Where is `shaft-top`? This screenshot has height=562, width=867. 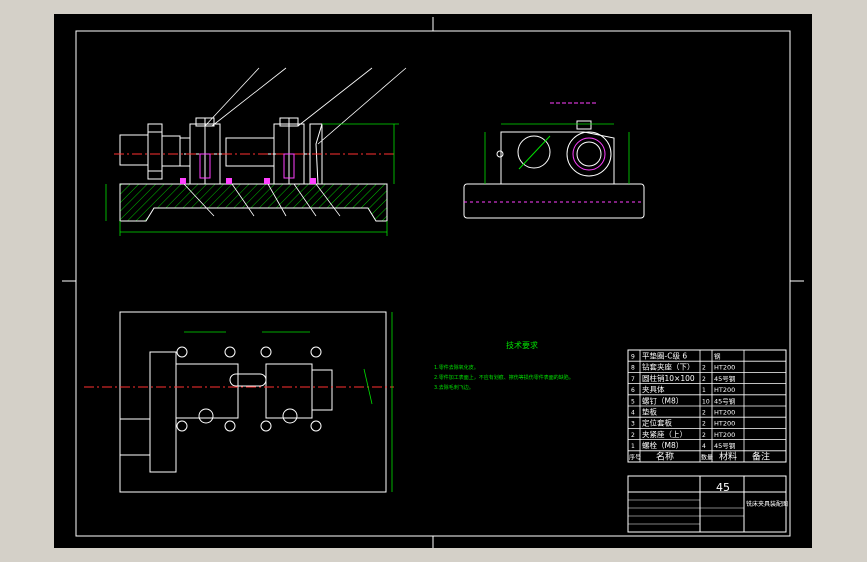
shaft-top is located at coordinates (207, 391).